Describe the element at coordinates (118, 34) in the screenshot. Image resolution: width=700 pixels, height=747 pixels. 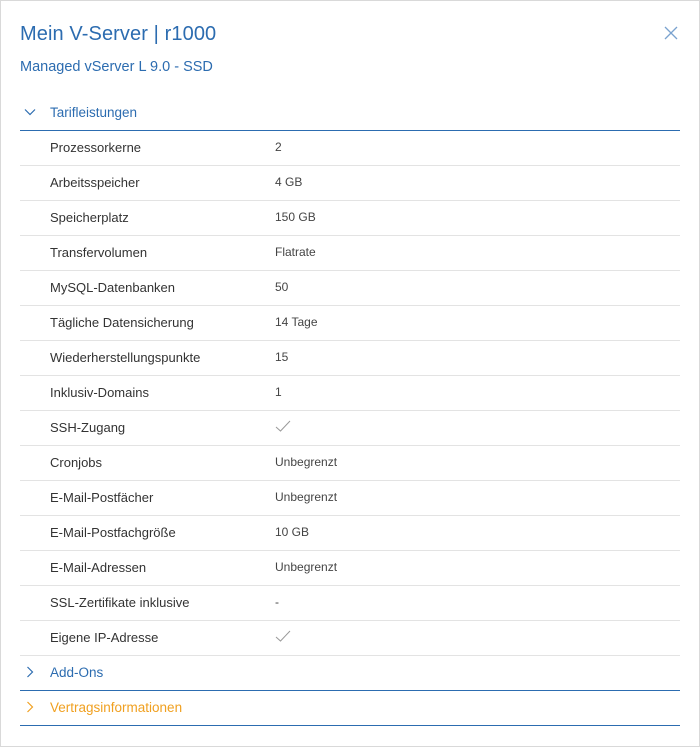
I see `panel-title: Mein V-Server | r1000` at that location.